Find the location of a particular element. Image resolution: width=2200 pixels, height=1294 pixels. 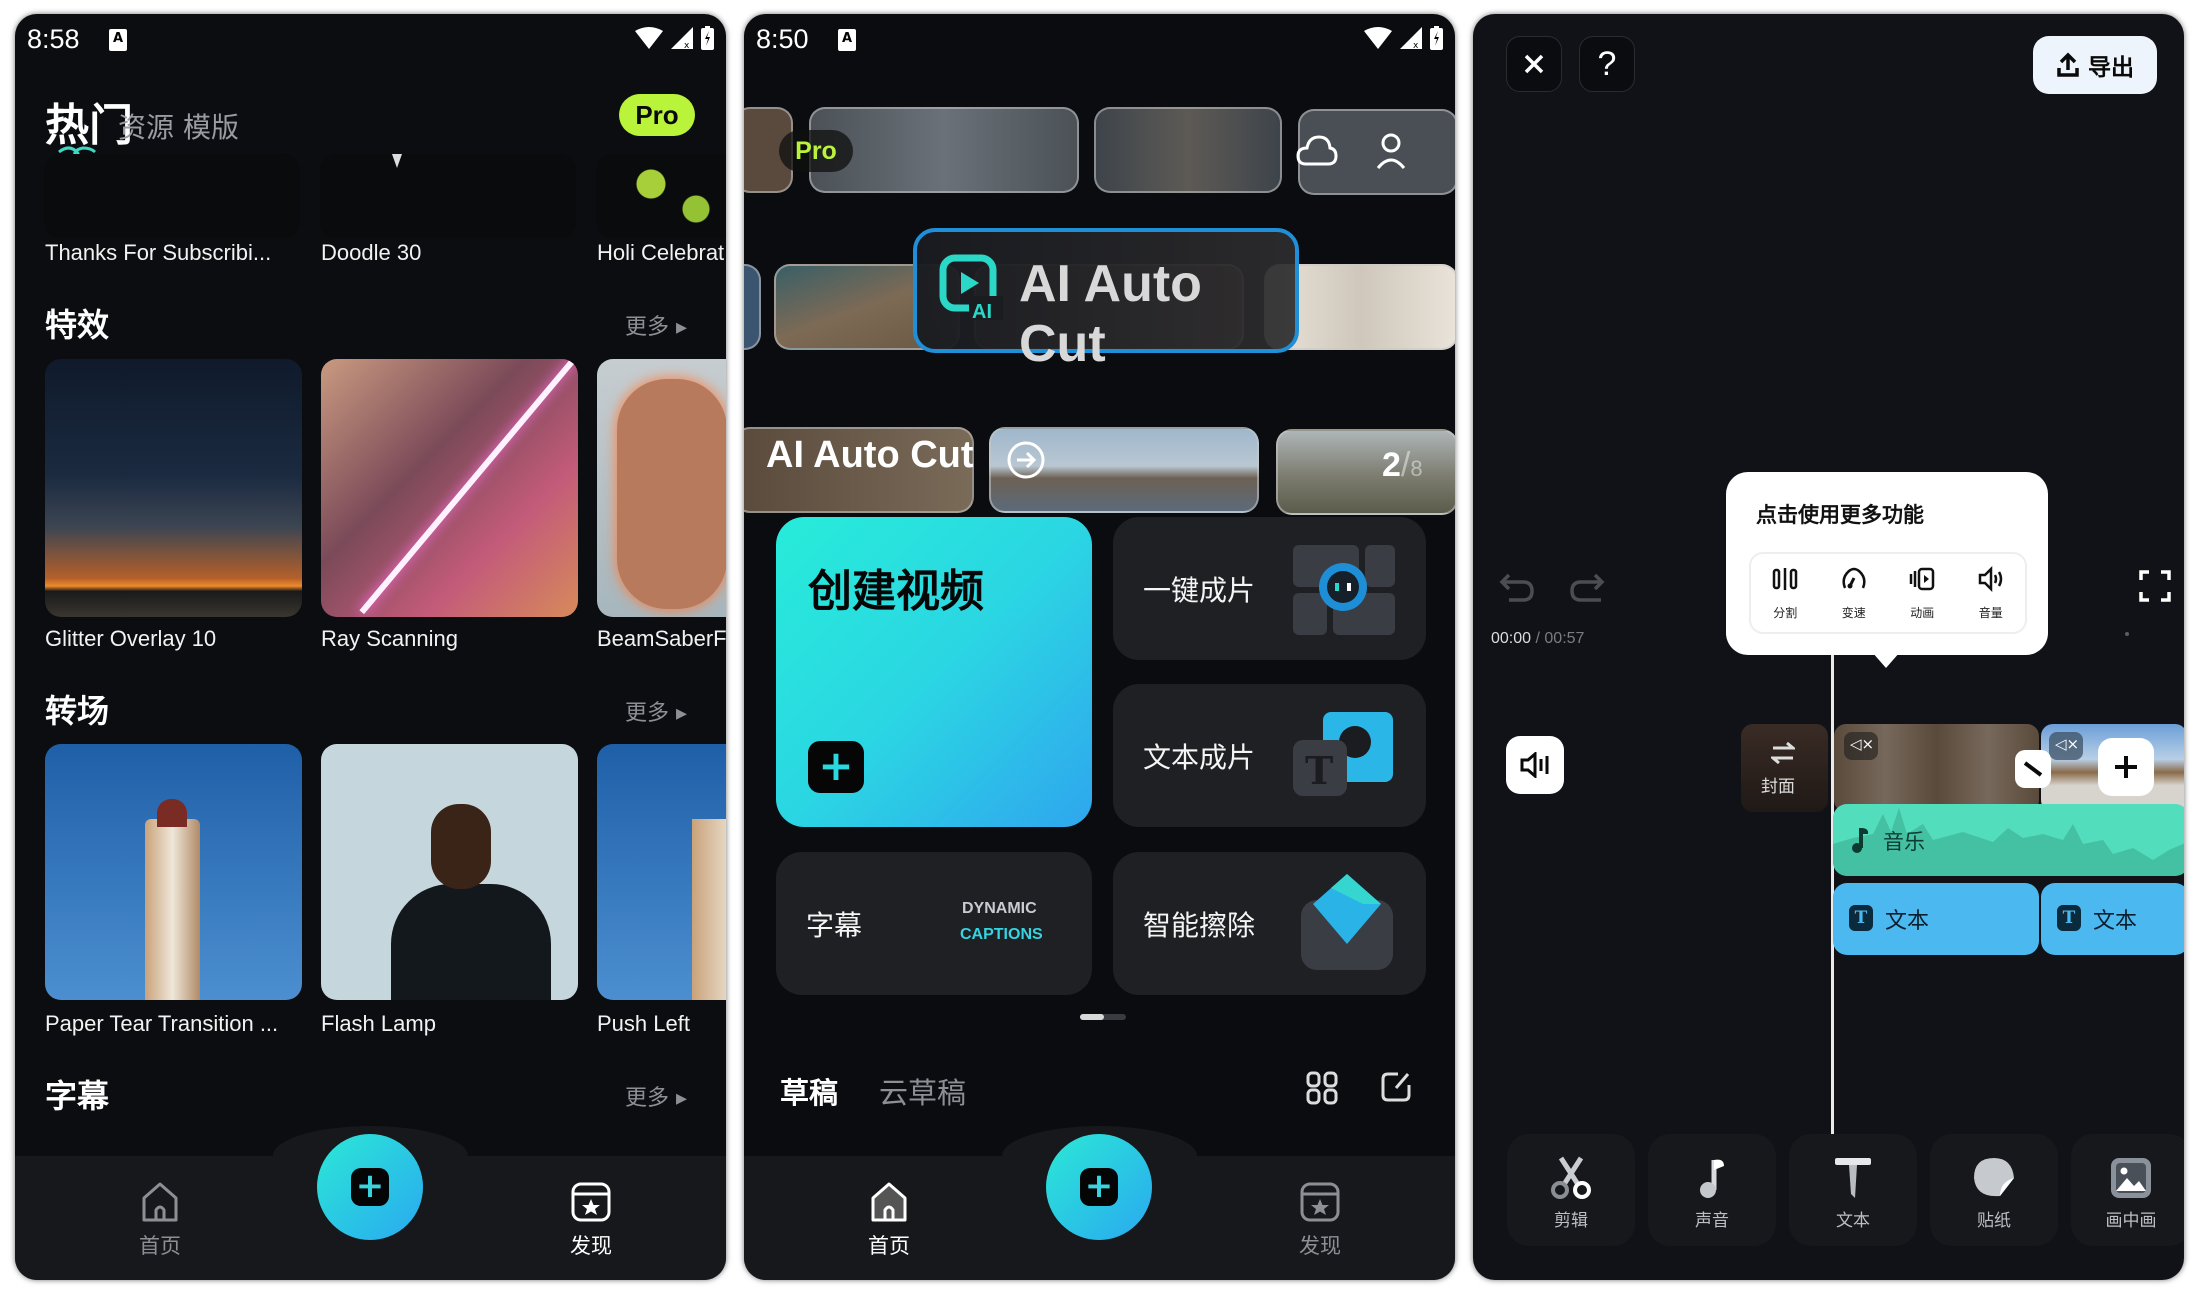

plus-icon: + is located at coordinates (836, 767).